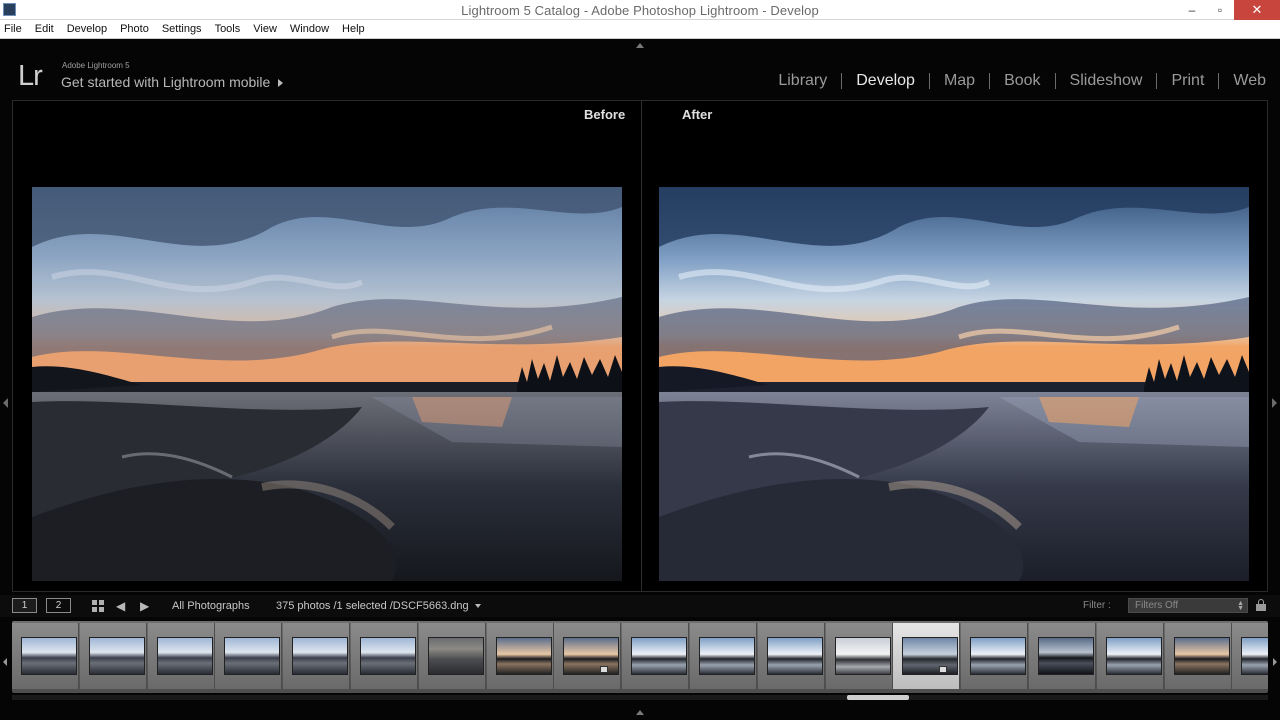  I want to click on module-slideshow: Slideshow, so click(1106, 81).